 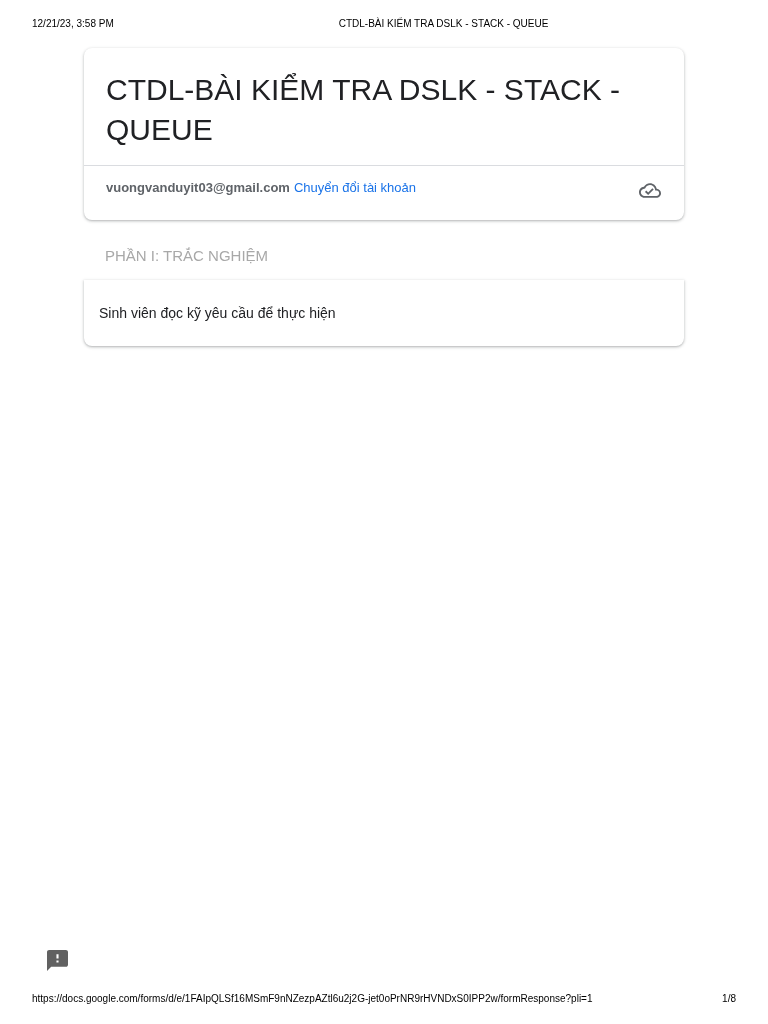 I want to click on print-page-title: CTDL-BÀI KIỂM TRA DSLK - STACK - QUEUE, so click(x=443, y=24).